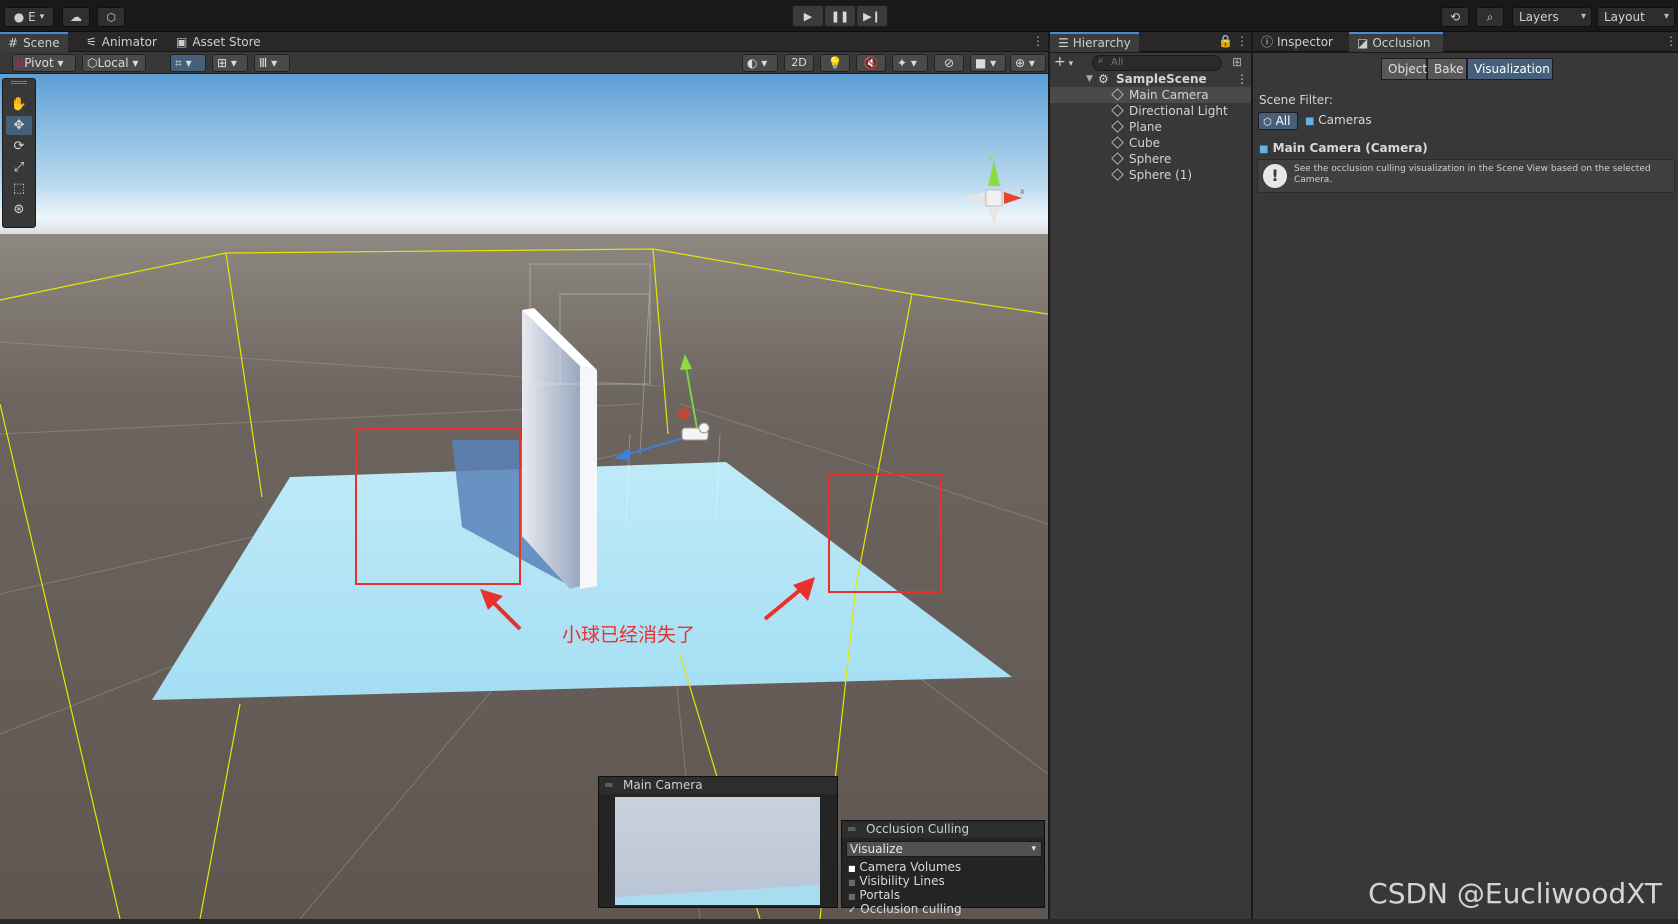  I want to click on hierarchy-item-sphere-1: Sphere (1), so click(1150, 175).